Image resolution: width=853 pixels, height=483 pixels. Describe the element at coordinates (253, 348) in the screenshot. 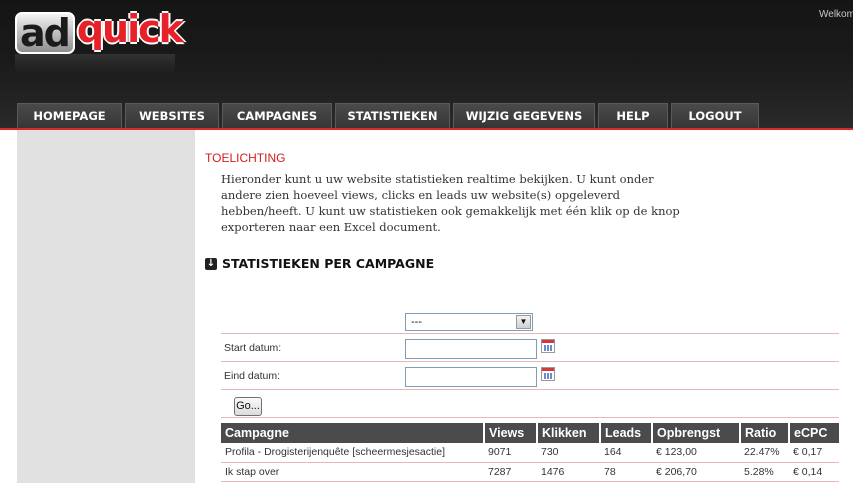

I see `start-date-label: Start datum:` at that location.